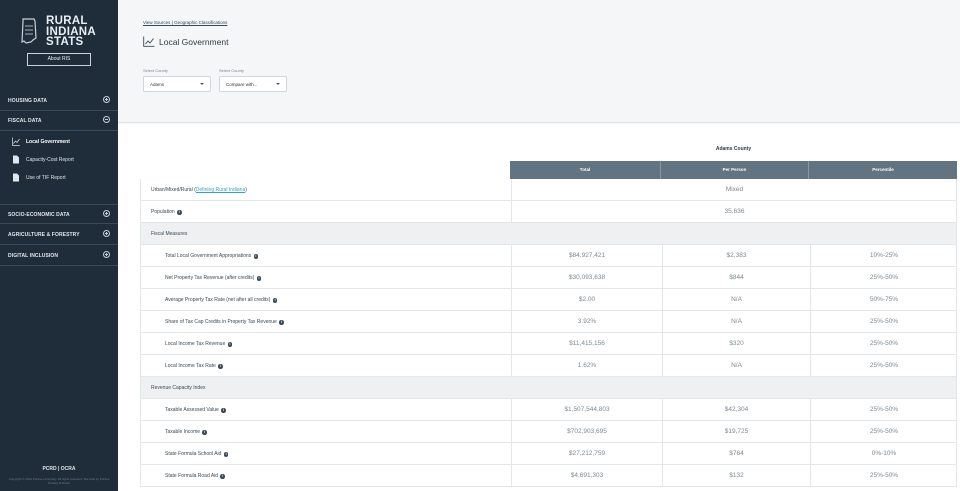  What do you see at coordinates (166, 212) in the screenshot?
I see `row-label: Population i` at bounding box center [166, 212].